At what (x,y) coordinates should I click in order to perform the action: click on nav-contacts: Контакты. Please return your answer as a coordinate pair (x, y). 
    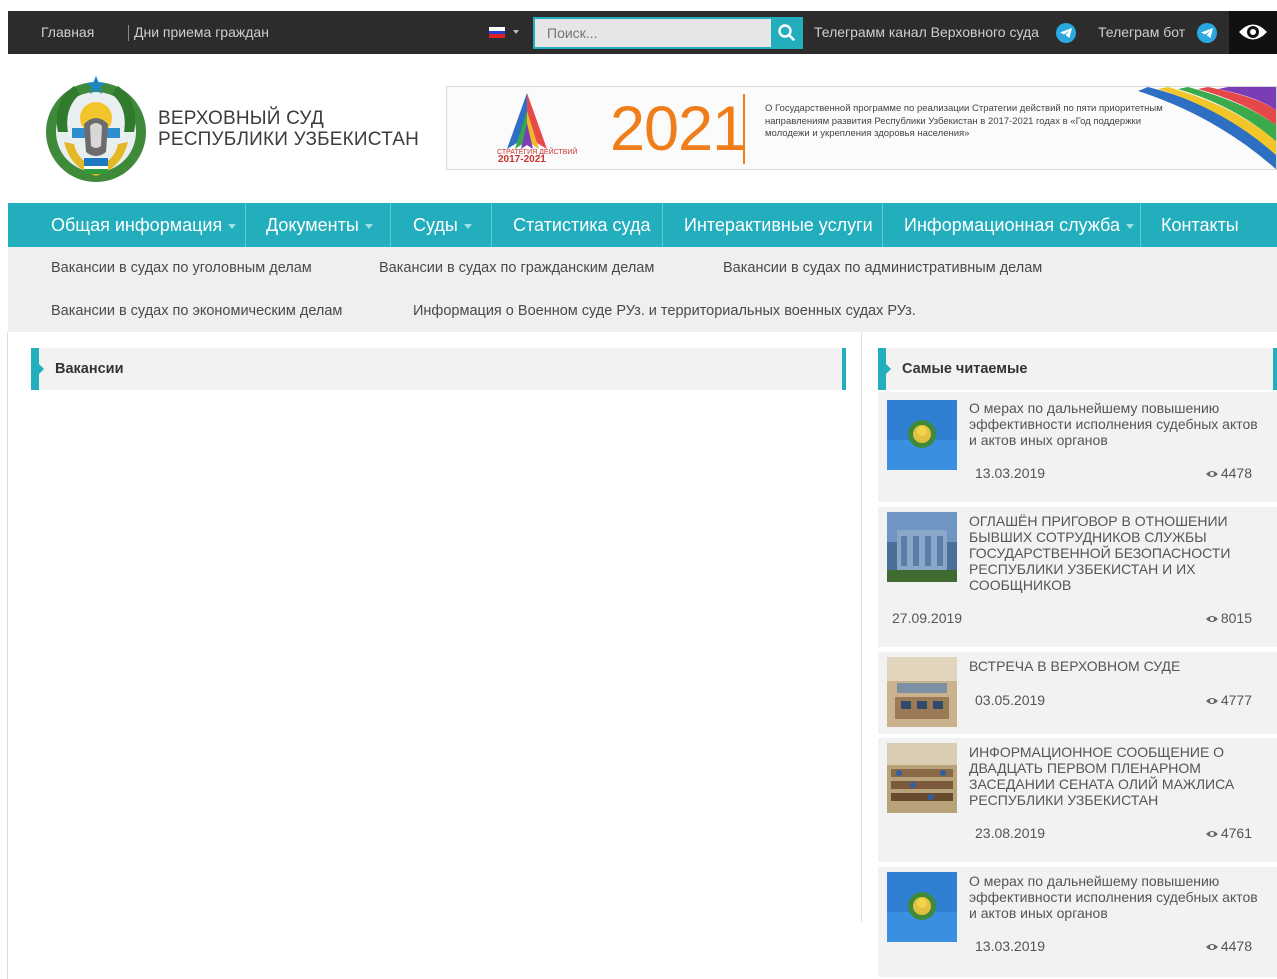
    Looking at the image, I should click on (1200, 225).